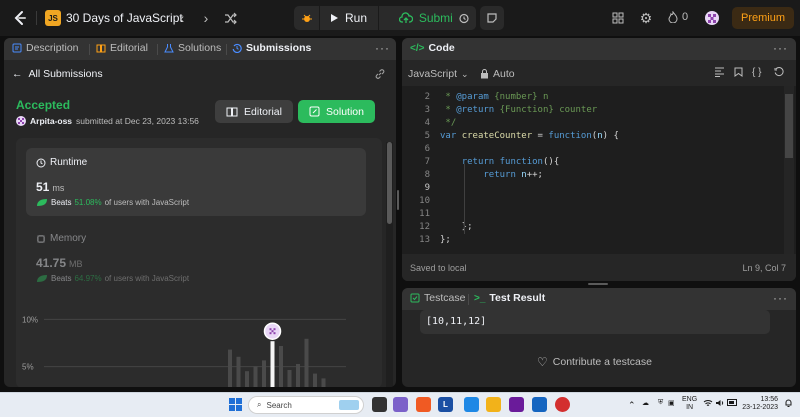  Describe the element at coordinates (307, 18) in the screenshot. I see `debug-icon` at that location.